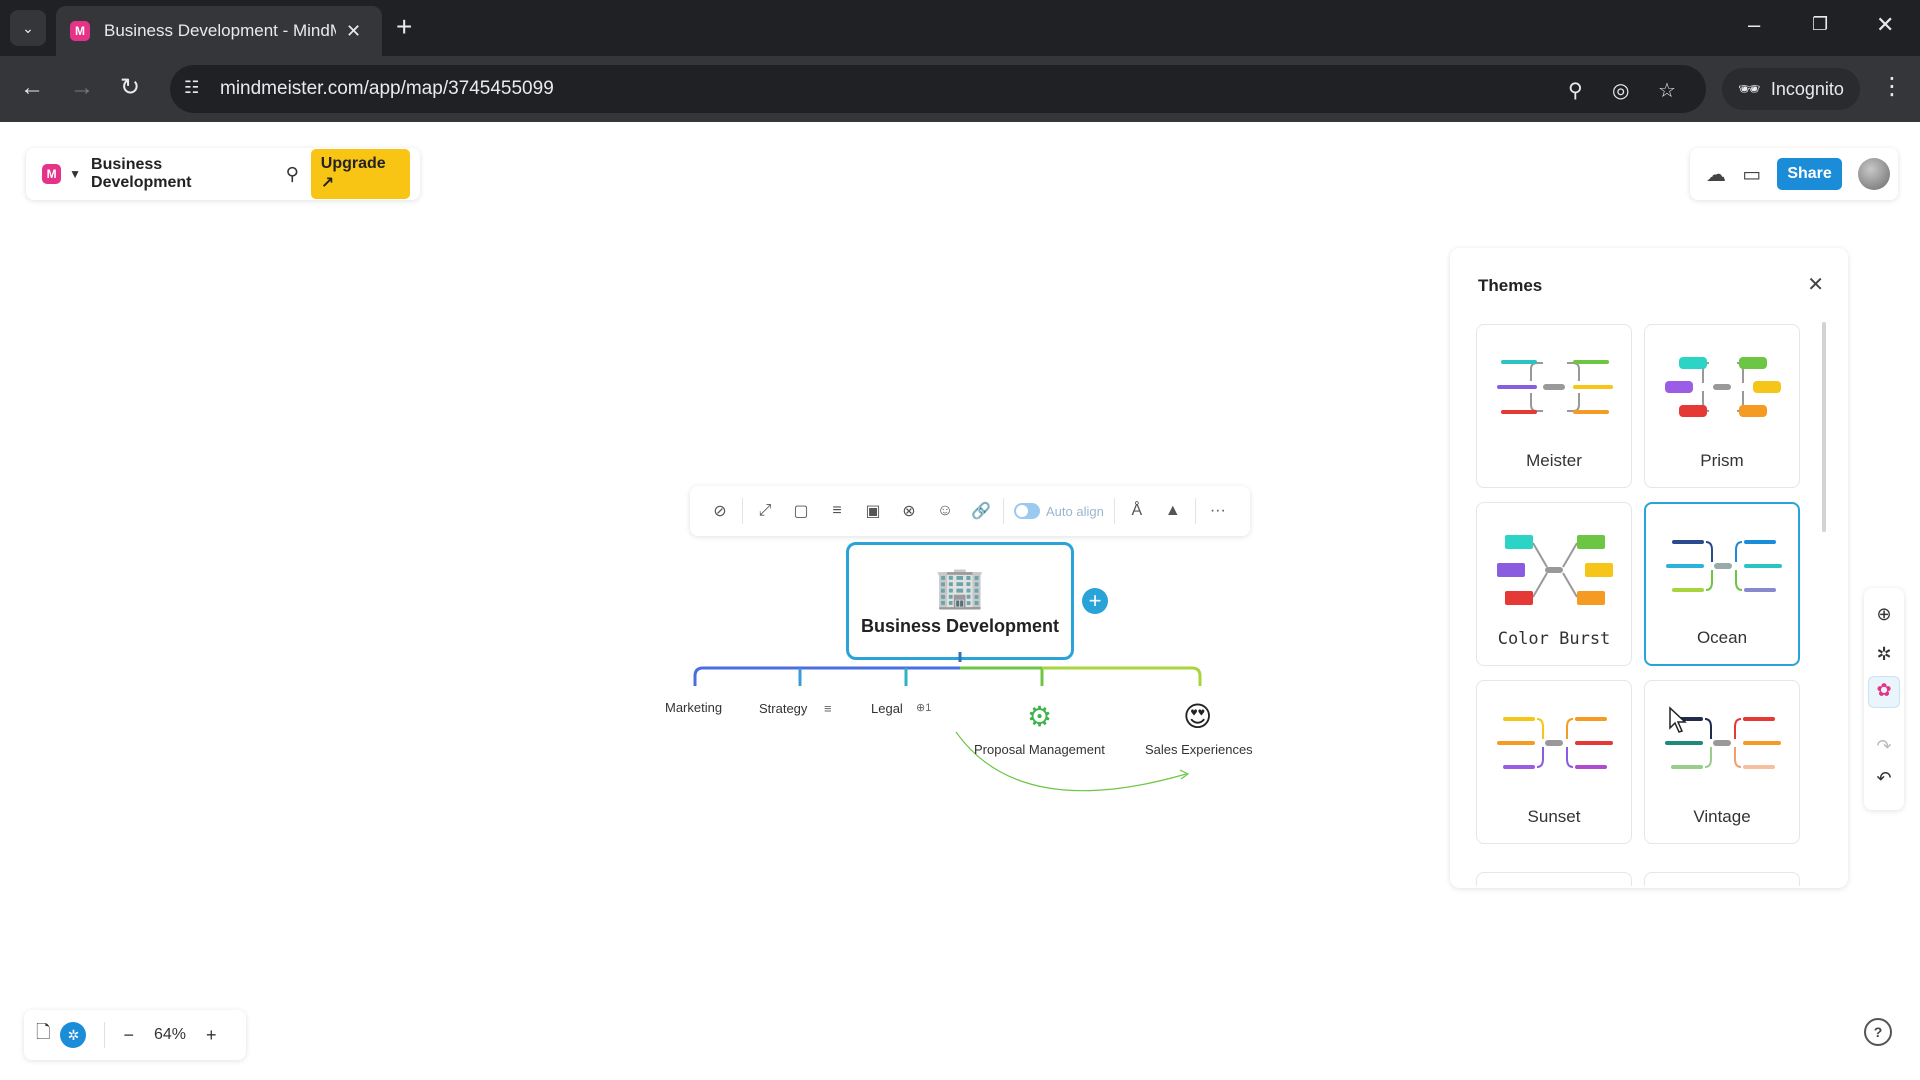 Image resolution: width=1920 pixels, height=1080 pixels. What do you see at coordinates (1884, 746) in the screenshot?
I see `redo-icon: ↷` at bounding box center [1884, 746].